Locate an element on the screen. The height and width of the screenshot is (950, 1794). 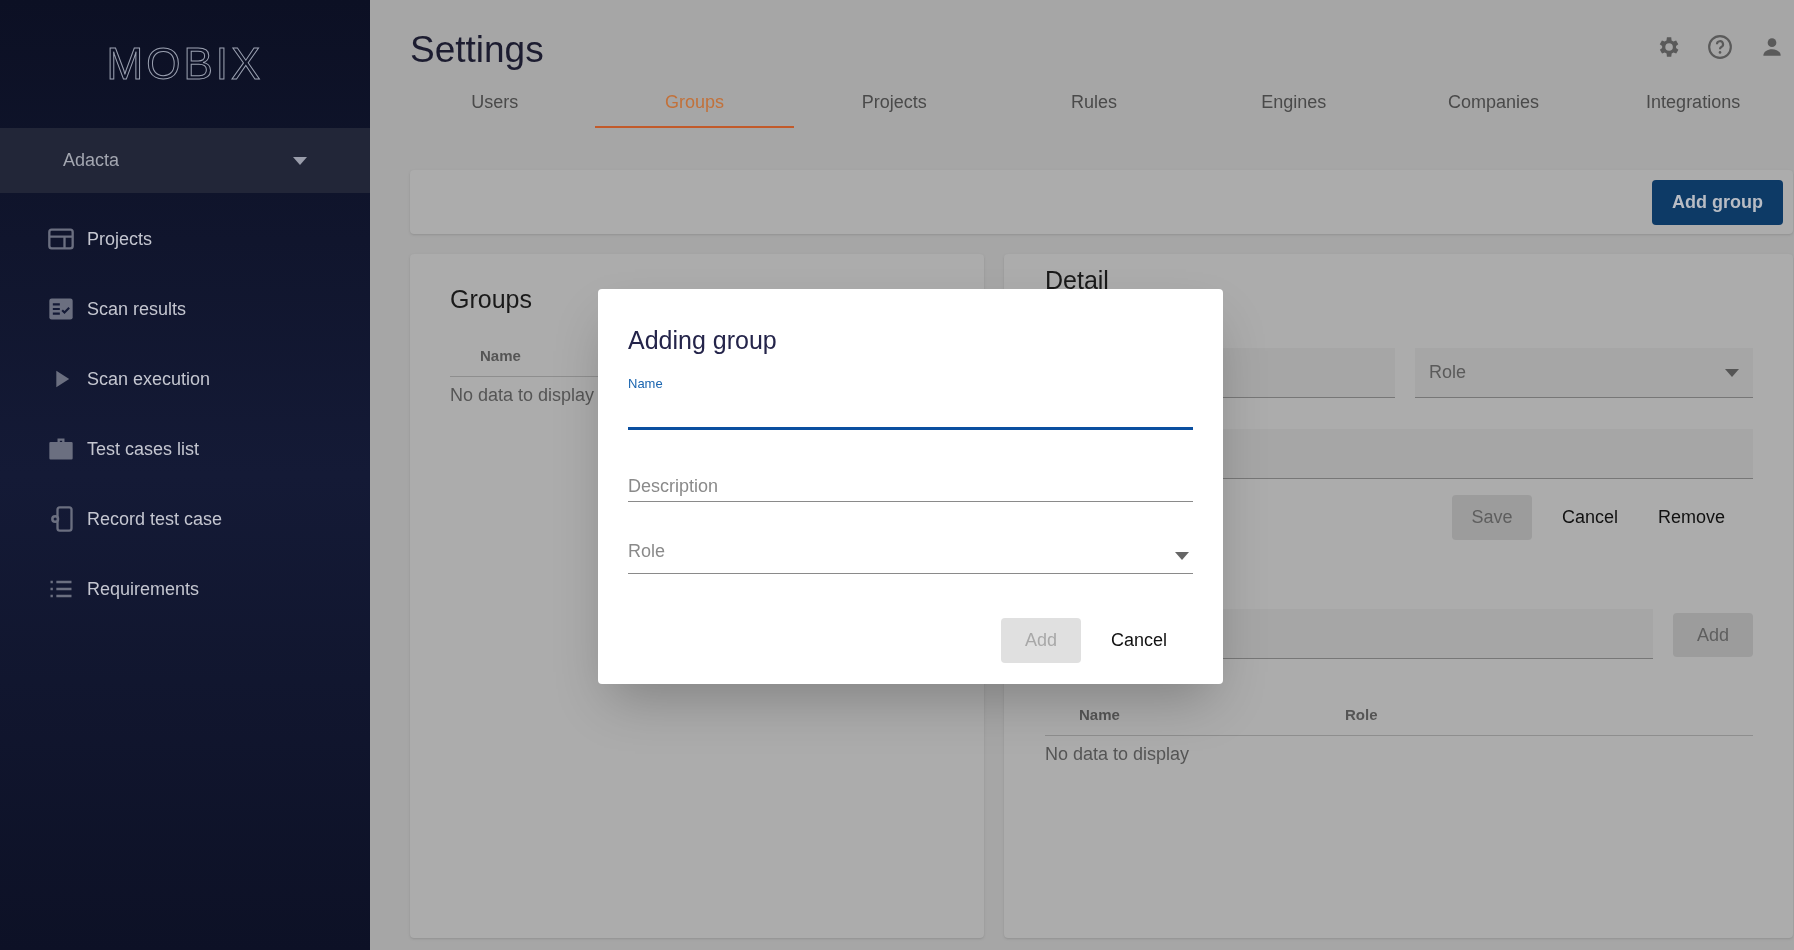
company-select: Adacta is located at coordinates (185, 160).